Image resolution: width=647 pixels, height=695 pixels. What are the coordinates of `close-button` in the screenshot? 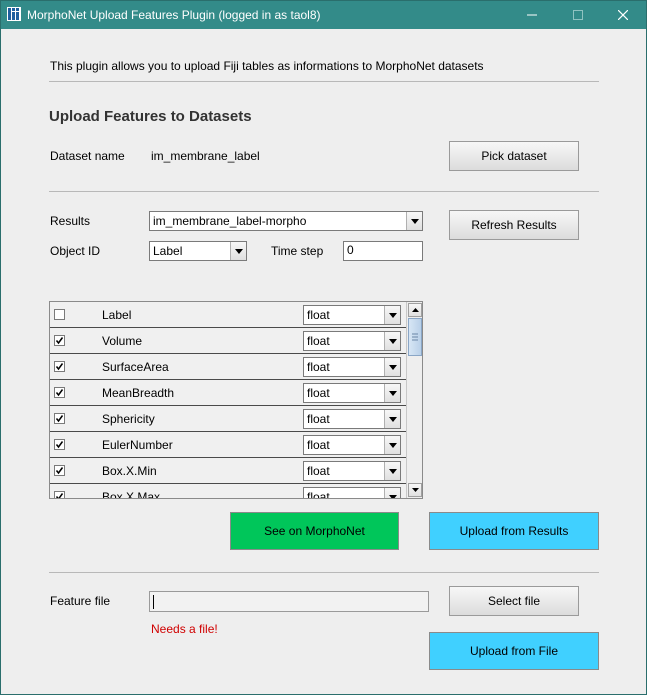 It's located at (623, 15).